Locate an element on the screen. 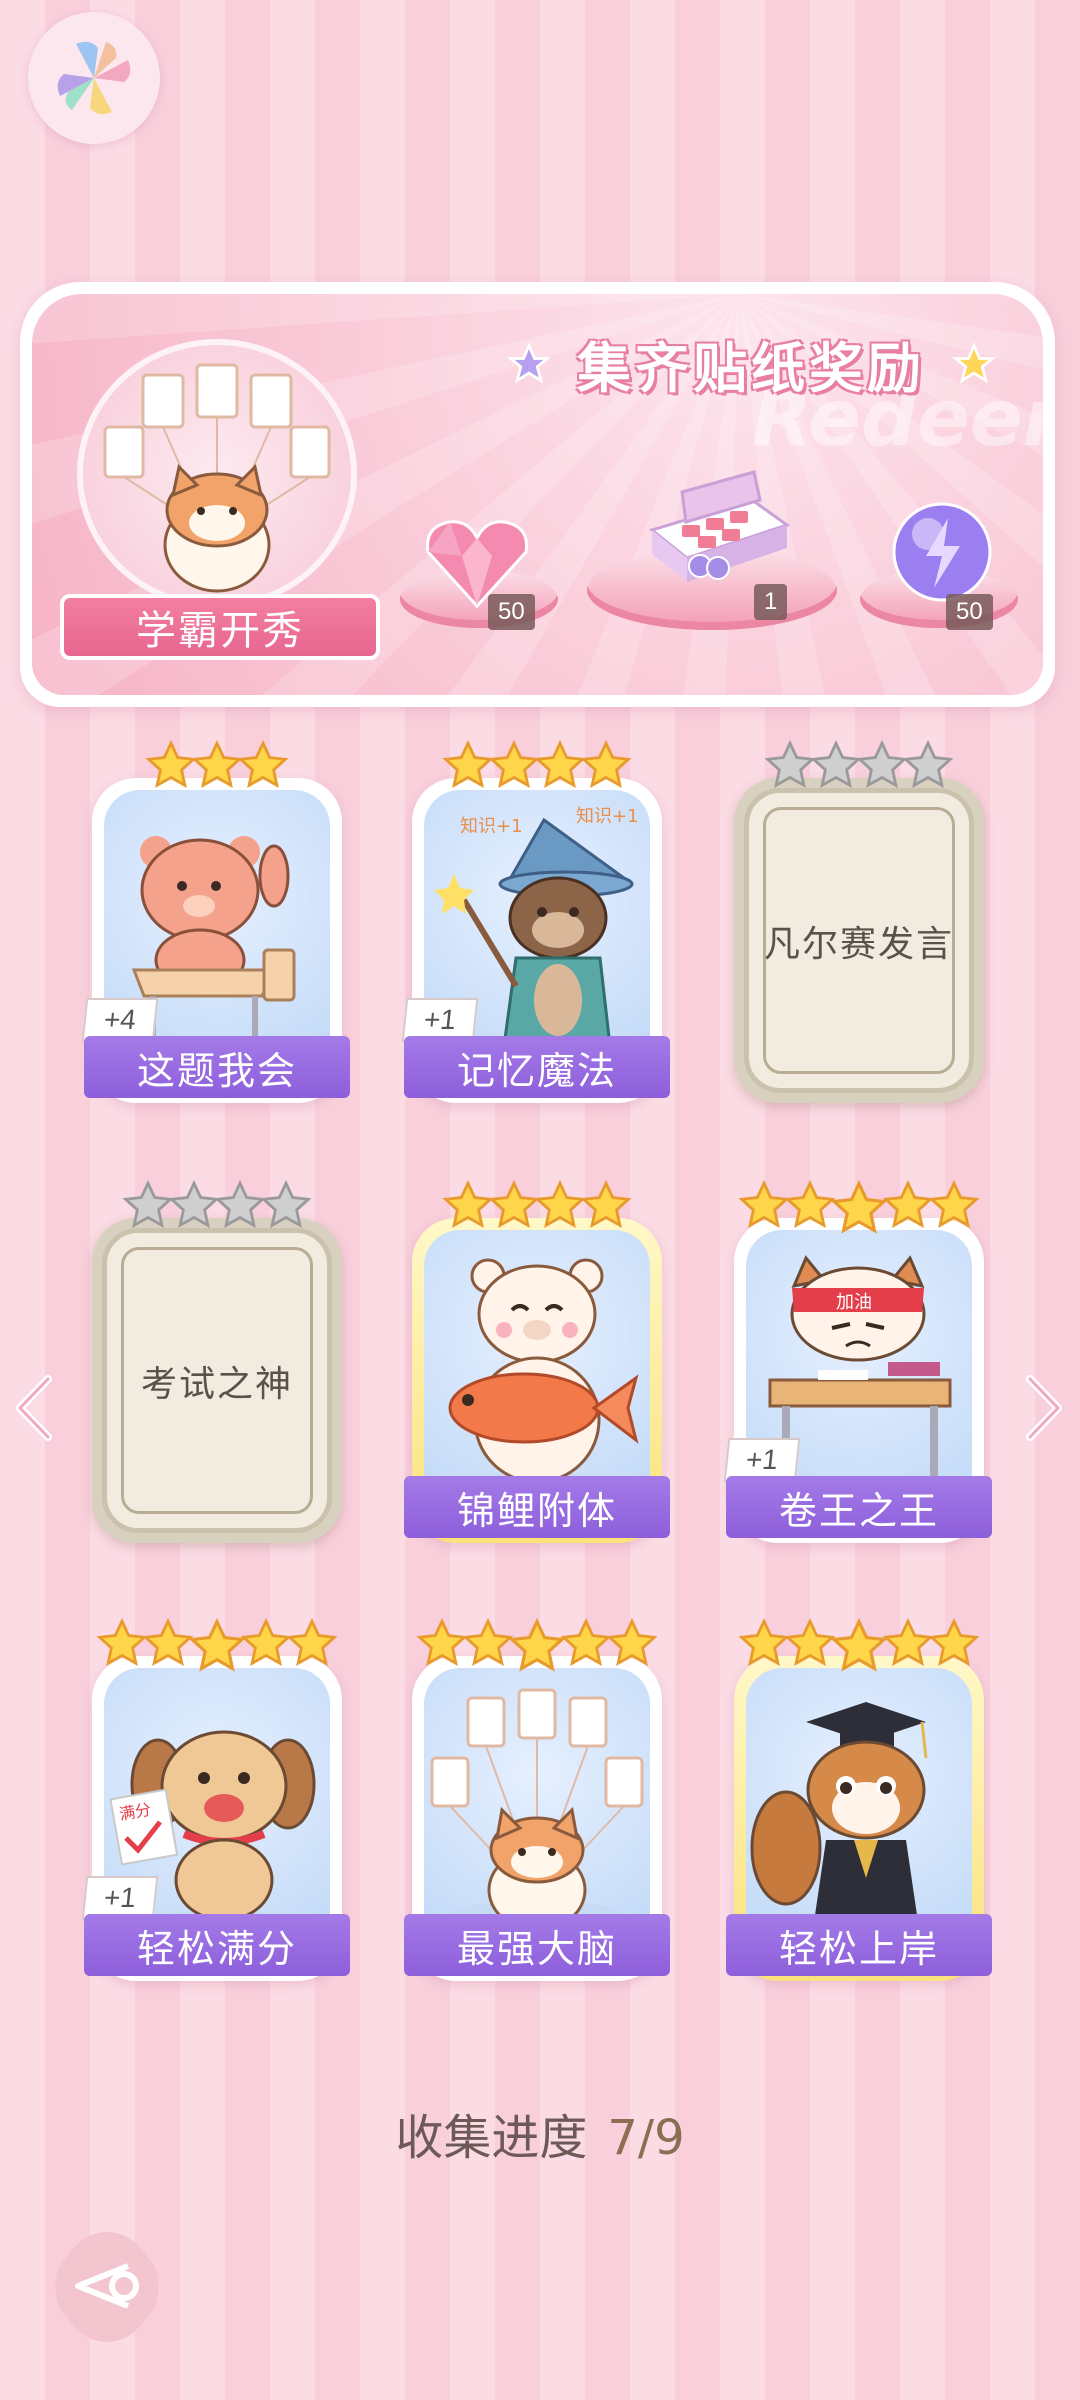 The image size is (1080, 2400). sticker-card: 加油 +1 卷王之王 is located at coordinates (857, 1361).